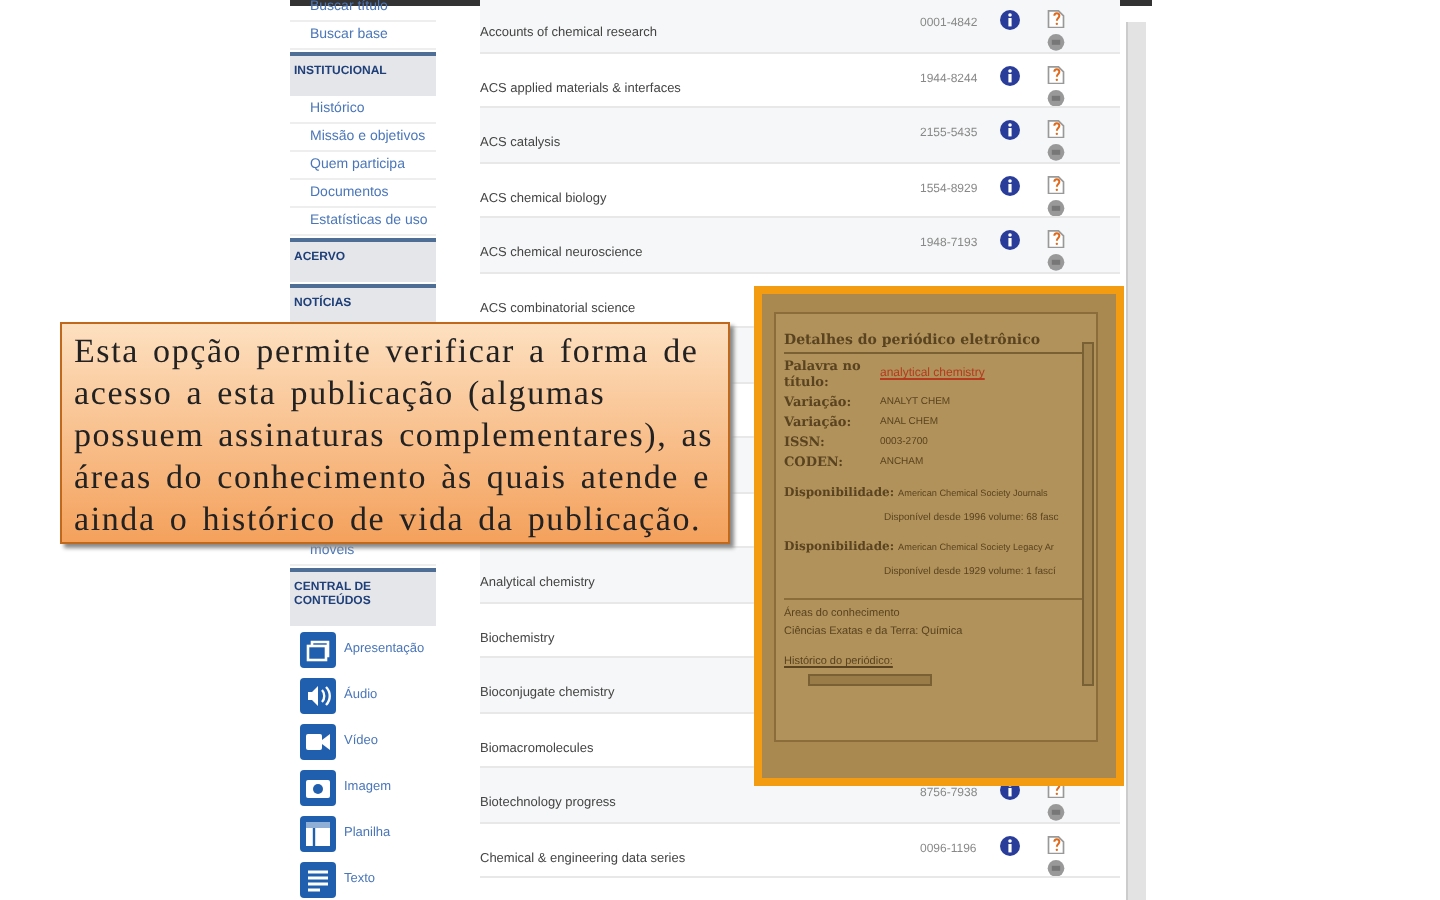 The width and height of the screenshot is (1440, 900). What do you see at coordinates (318, 649) in the screenshot?
I see `slides-icon` at bounding box center [318, 649].